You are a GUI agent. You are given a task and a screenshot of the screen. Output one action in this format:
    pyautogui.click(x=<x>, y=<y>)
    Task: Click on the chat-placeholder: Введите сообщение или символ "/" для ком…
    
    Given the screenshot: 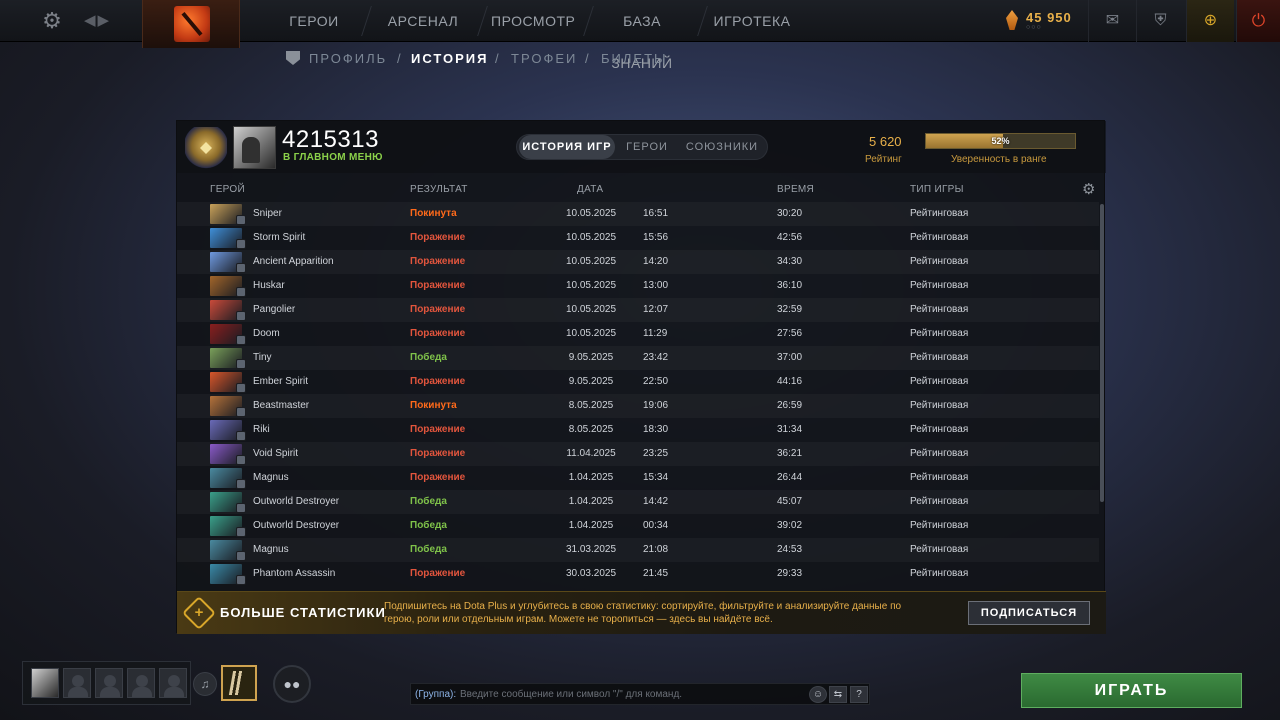 What is the action you would take?
    pyautogui.click(x=571, y=694)
    